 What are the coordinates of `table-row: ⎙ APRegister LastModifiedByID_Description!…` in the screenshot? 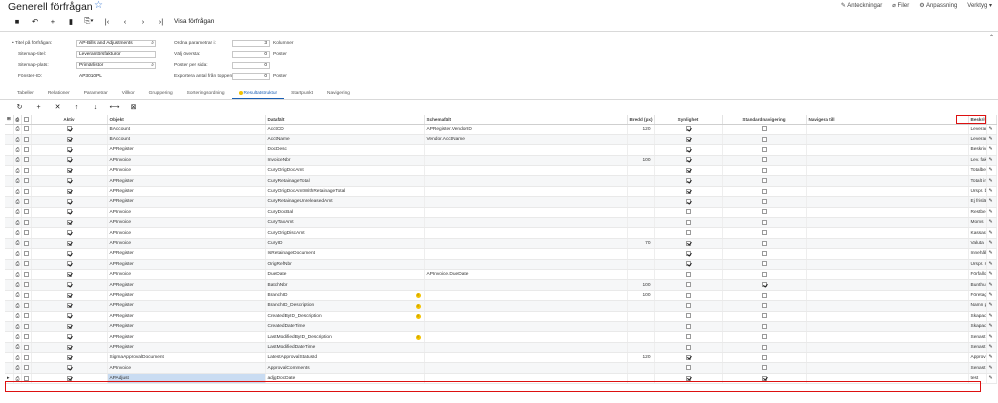 It's located at (501, 337).